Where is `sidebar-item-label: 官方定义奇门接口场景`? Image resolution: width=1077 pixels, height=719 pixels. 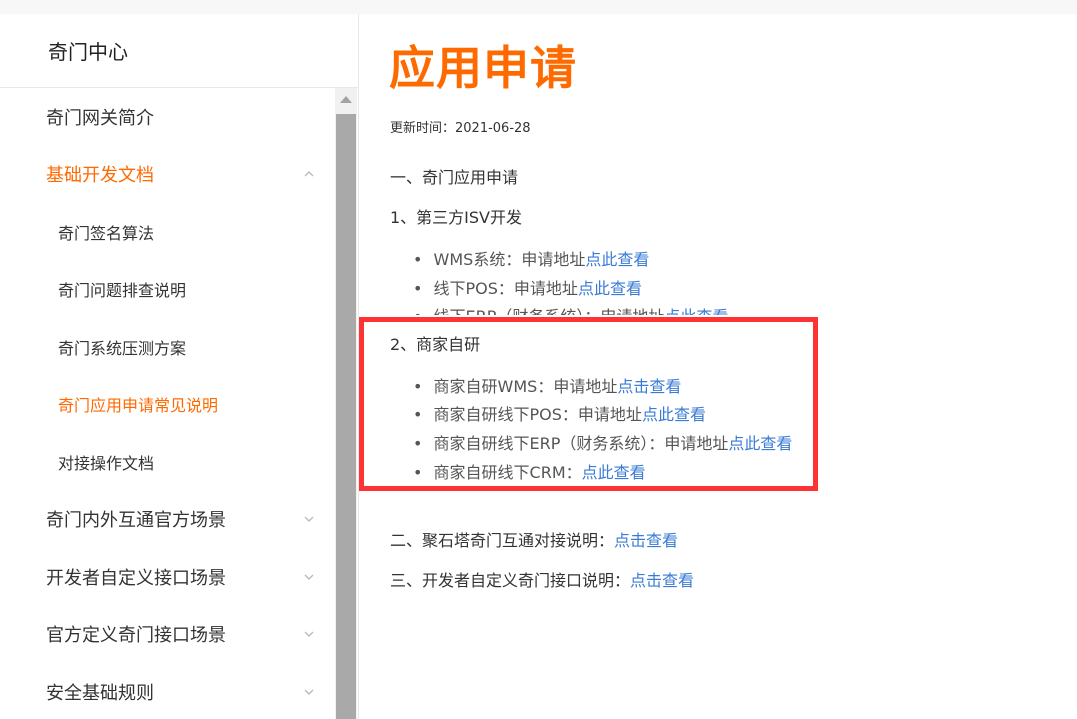 sidebar-item-label: 官方定义奇门接口场景 is located at coordinates (136, 636).